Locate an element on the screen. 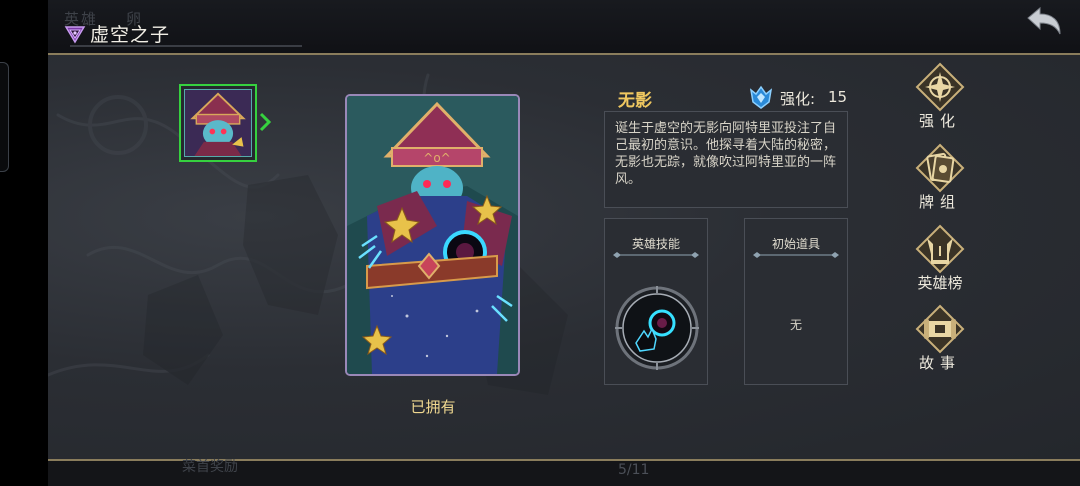  menu-leaderboard-button: 英雄榜 is located at coordinates (940, 258).